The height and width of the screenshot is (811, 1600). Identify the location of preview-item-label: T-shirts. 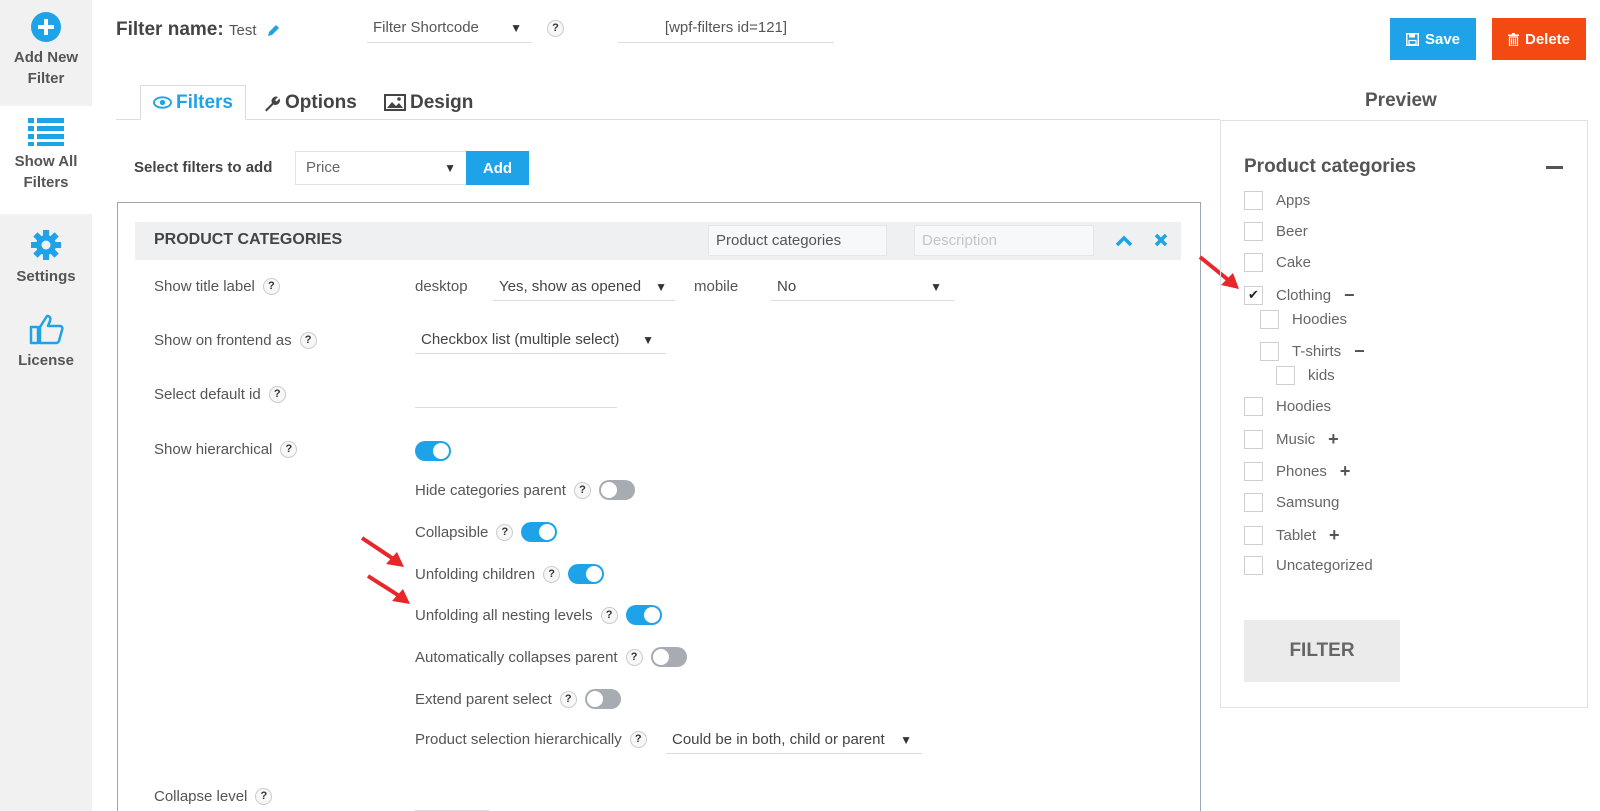
(1317, 351).